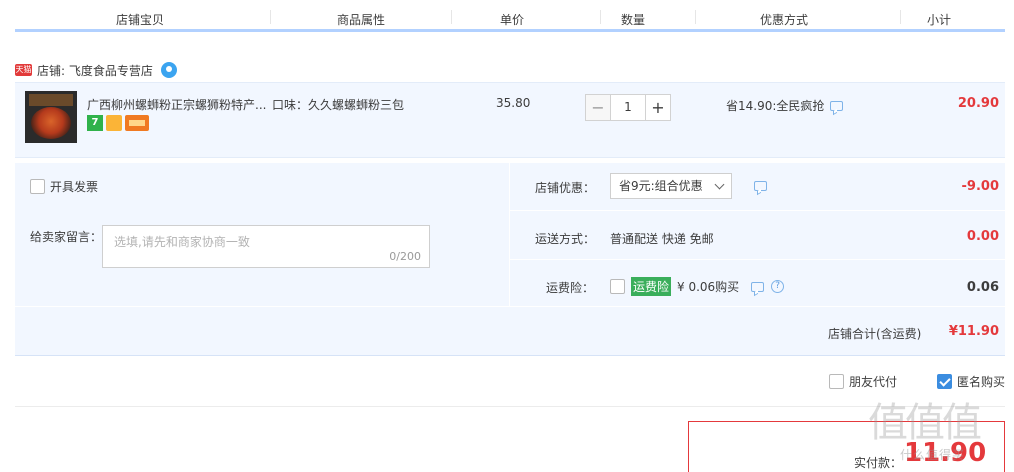 Image resolution: width=1014 pixels, height=472 pixels. What do you see at coordinates (973, 331) in the screenshot?
I see `shop-total-value: ¥11.90` at bounding box center [973, 331].